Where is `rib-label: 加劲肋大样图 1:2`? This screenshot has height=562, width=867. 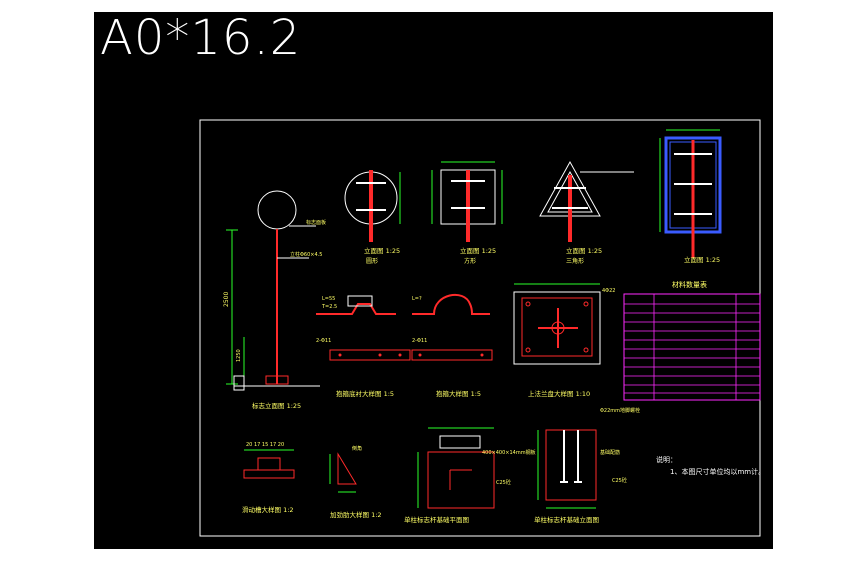 rib-label: 加劲肋大样图 1:2 is located at coordinates (356, 514).